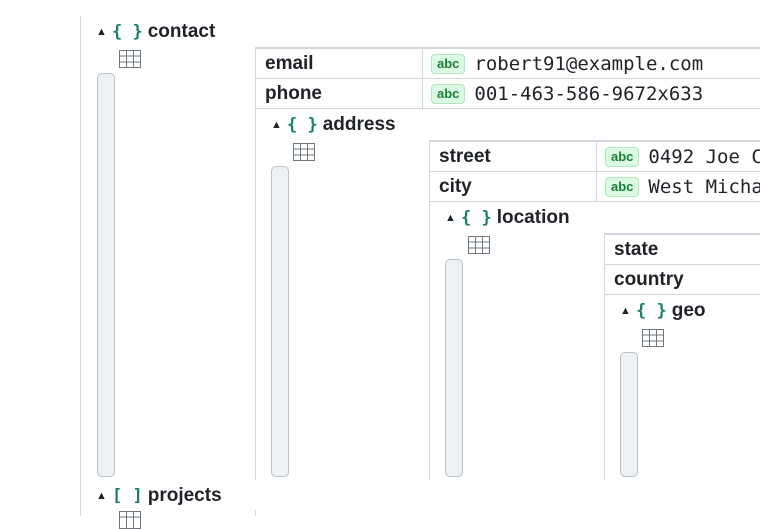 The width and height of the screenshot is (760, 529). What do you see at coordinates (184, 495) in the screenshot?
I see `node-label-projects: projects` at bounding box center [184, 495].